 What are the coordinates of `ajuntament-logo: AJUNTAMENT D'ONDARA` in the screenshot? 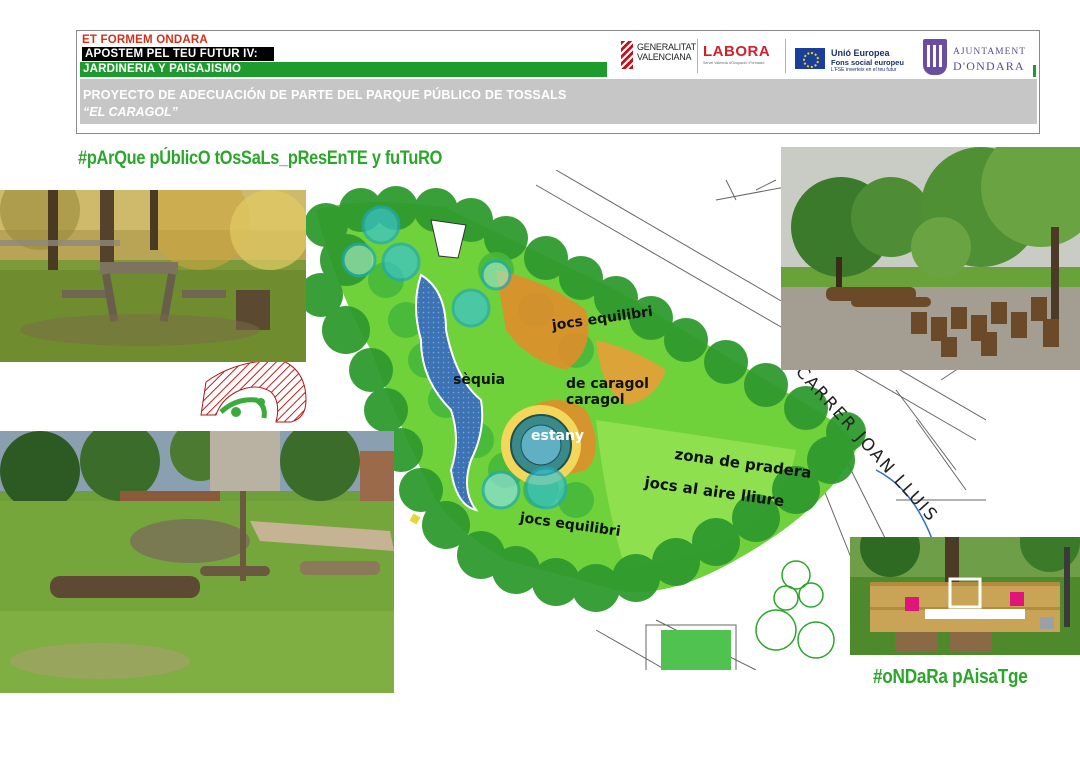 It's located at (979, 57).